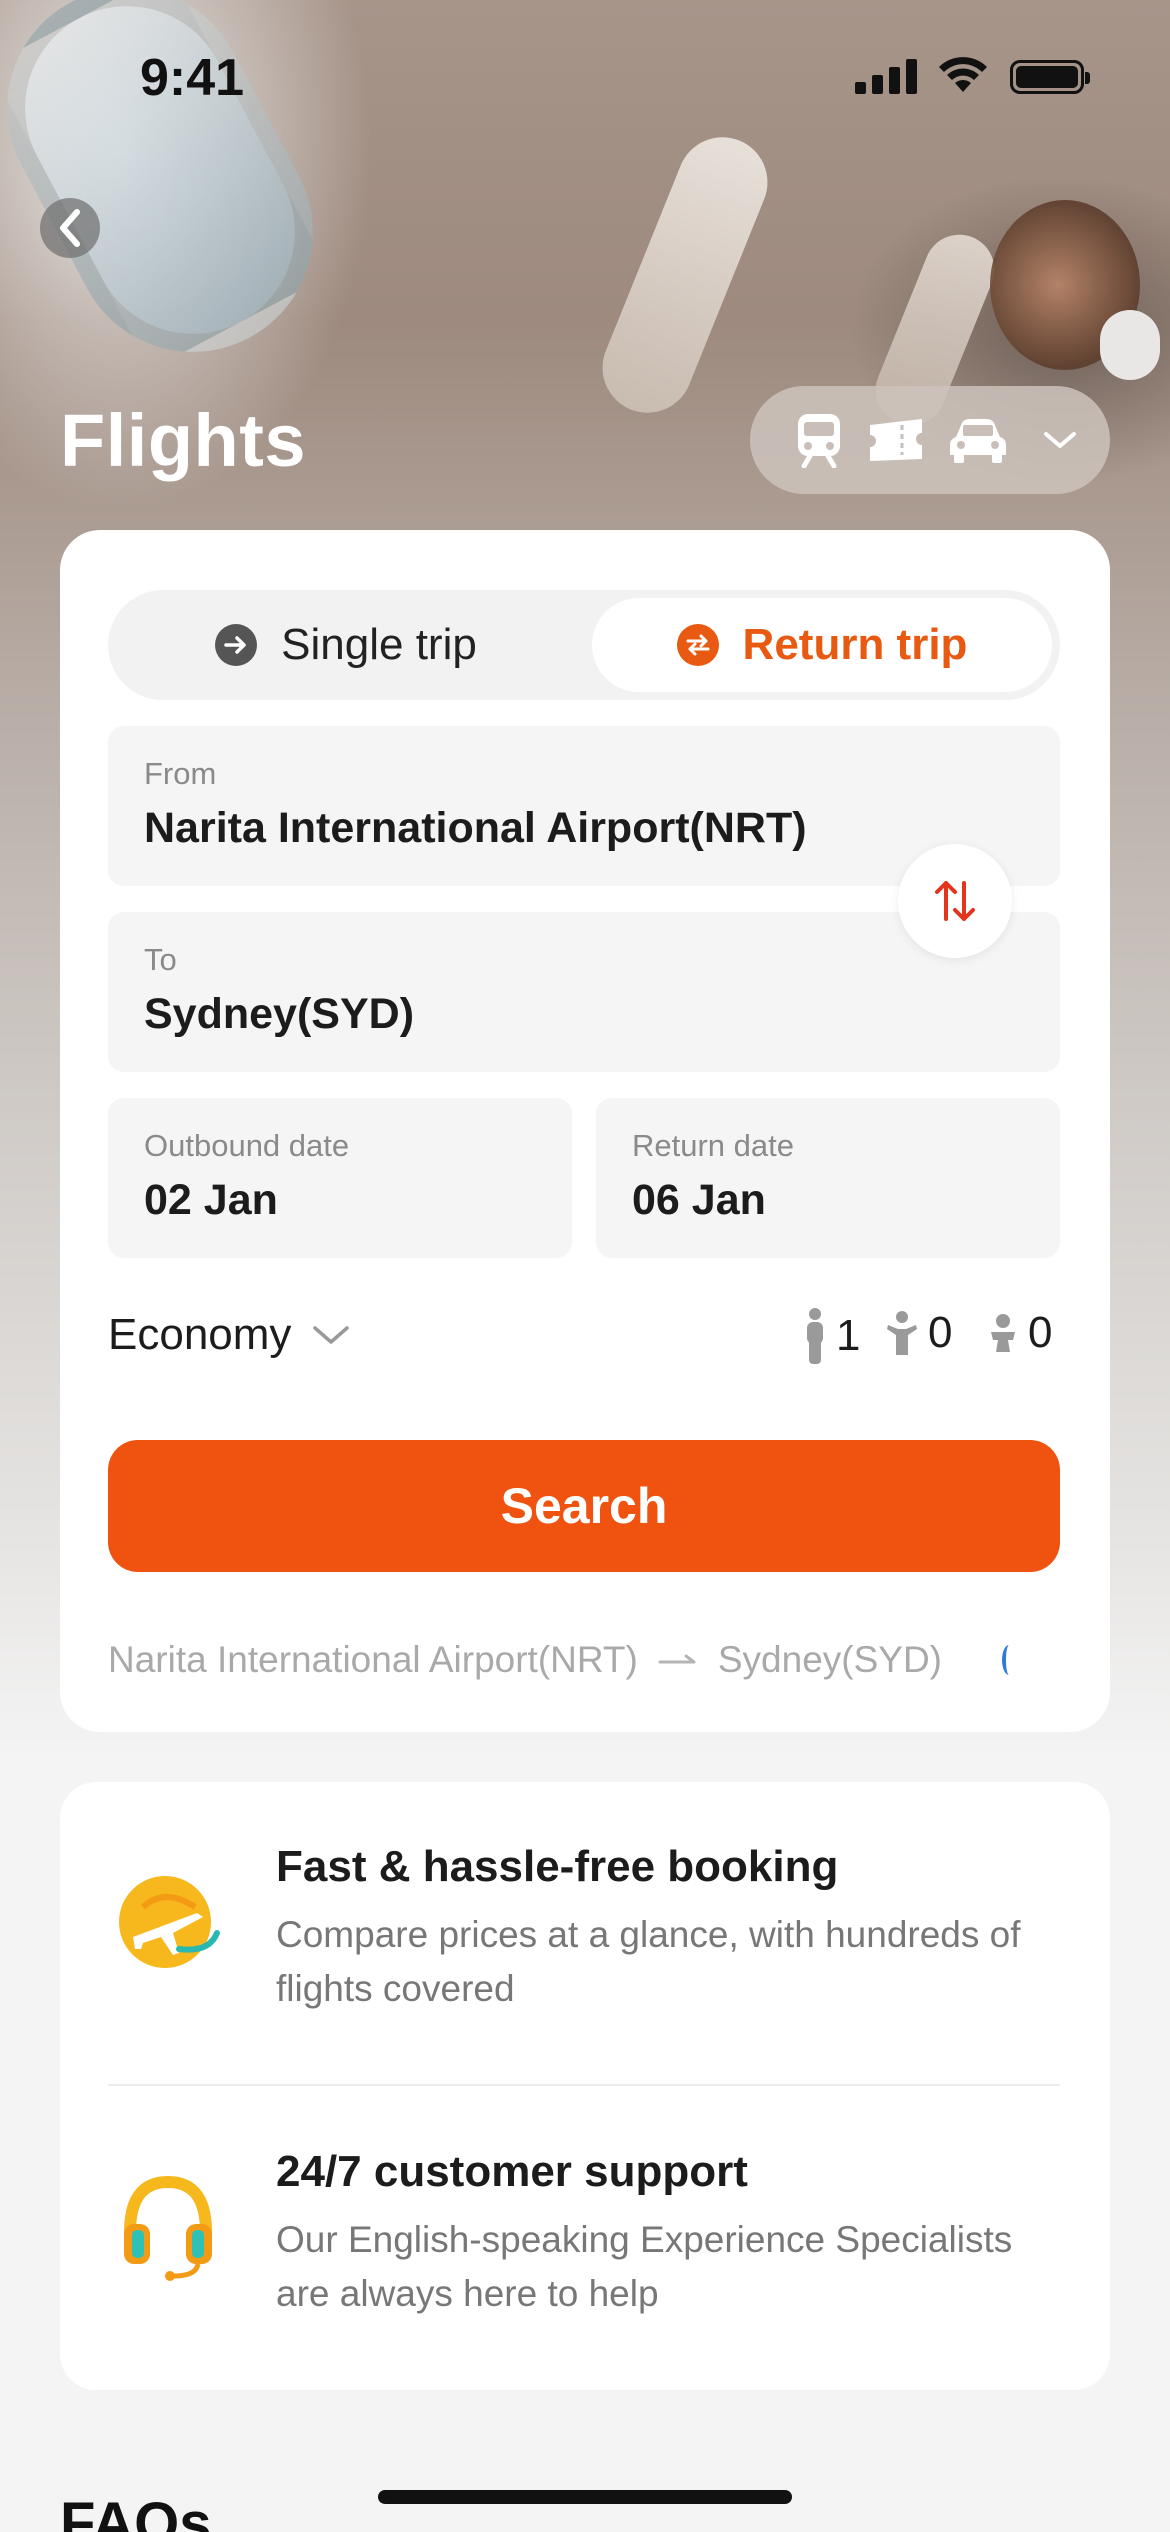 The height and width of the screenshot is (2532, 1170). I want to click on outbound-date-label: Outbound date, so click(247, 1145).